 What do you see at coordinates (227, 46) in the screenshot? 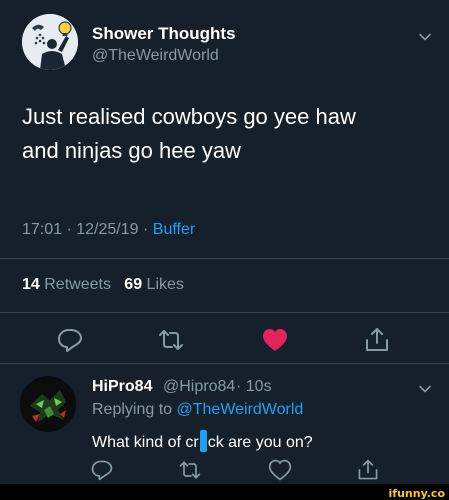
I see `tweet-header: Shower Thoughts @TheWeirdWorld` at bounding box center [227, 46].